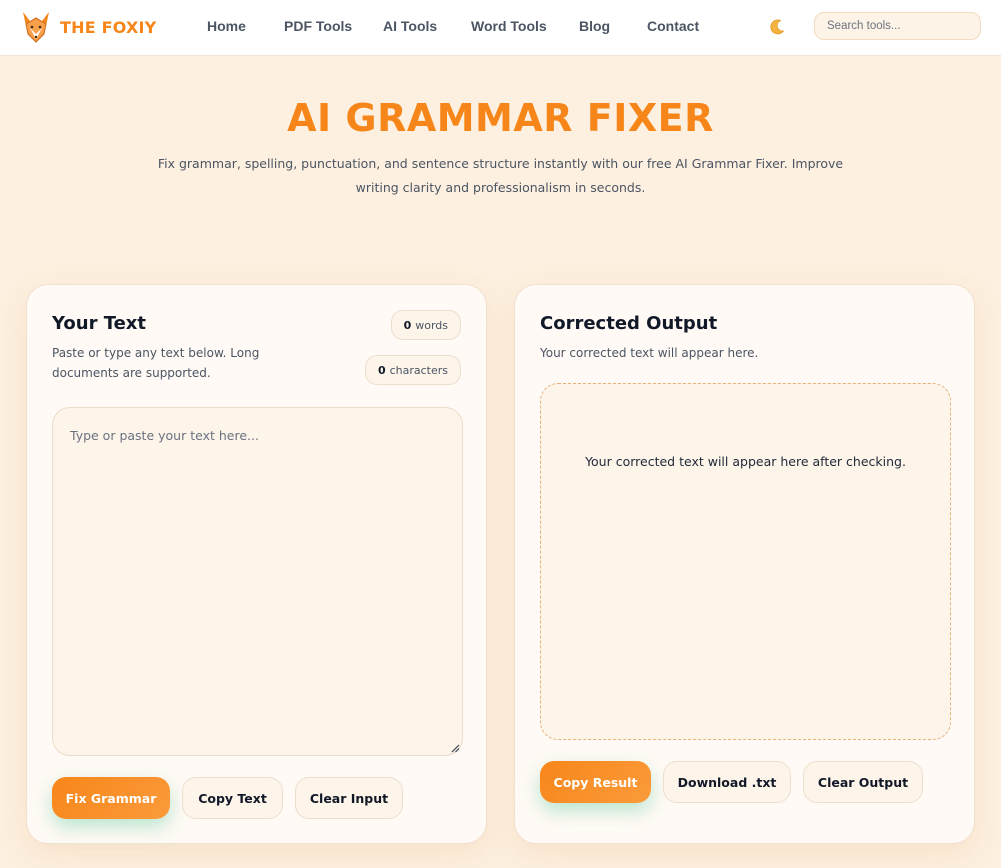 Image resolution: width=1001 pixels, height=868 pixels. I want to click on brand-logo: THE FOXIY, so click(88, 27).